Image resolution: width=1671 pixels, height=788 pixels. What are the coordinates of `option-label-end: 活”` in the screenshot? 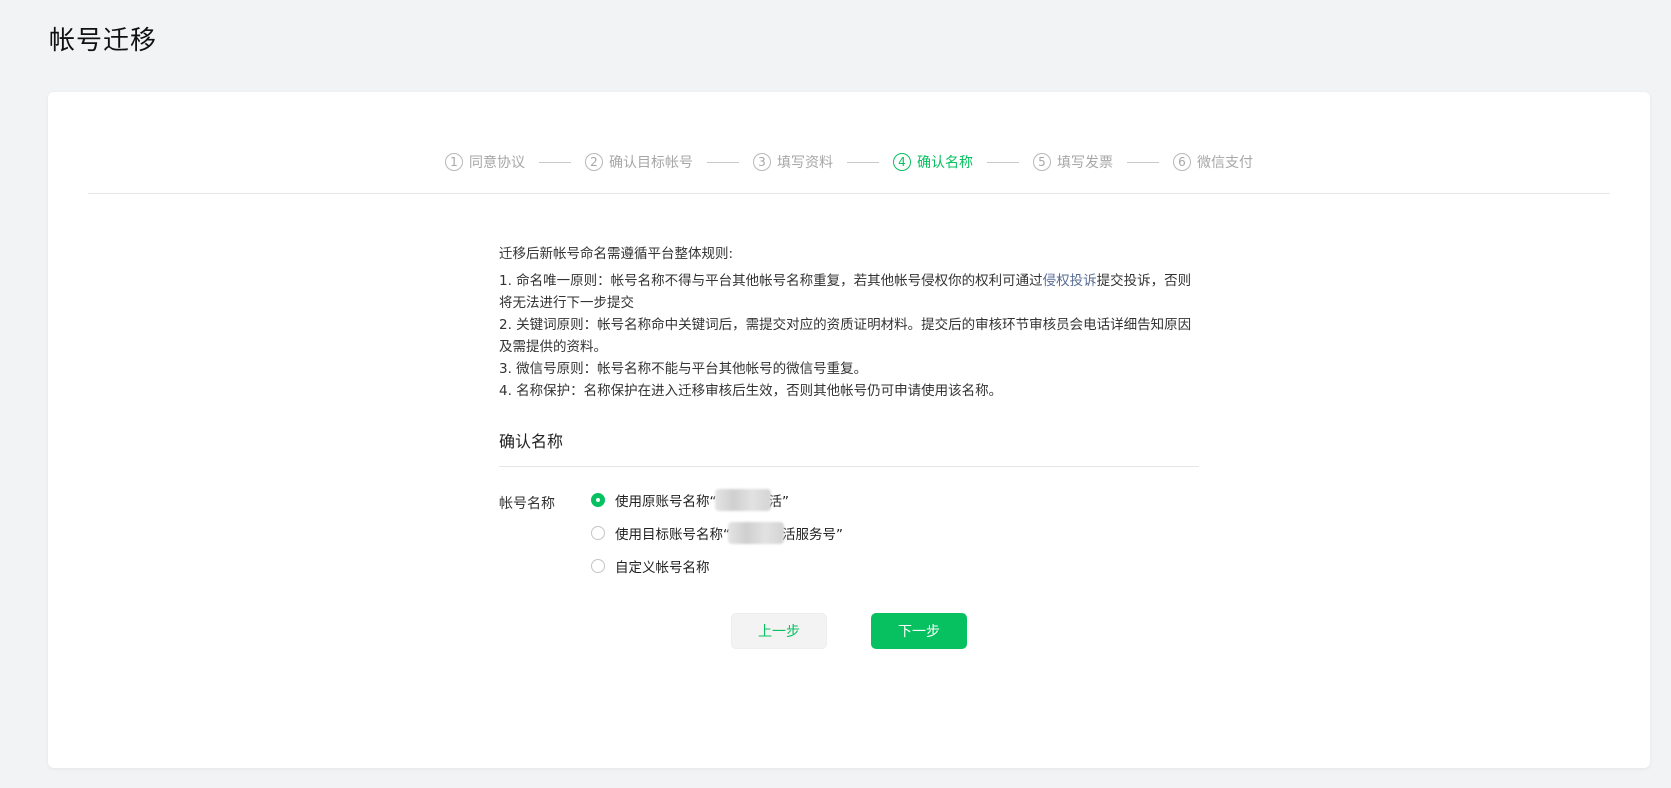 It's located at (779, 501).